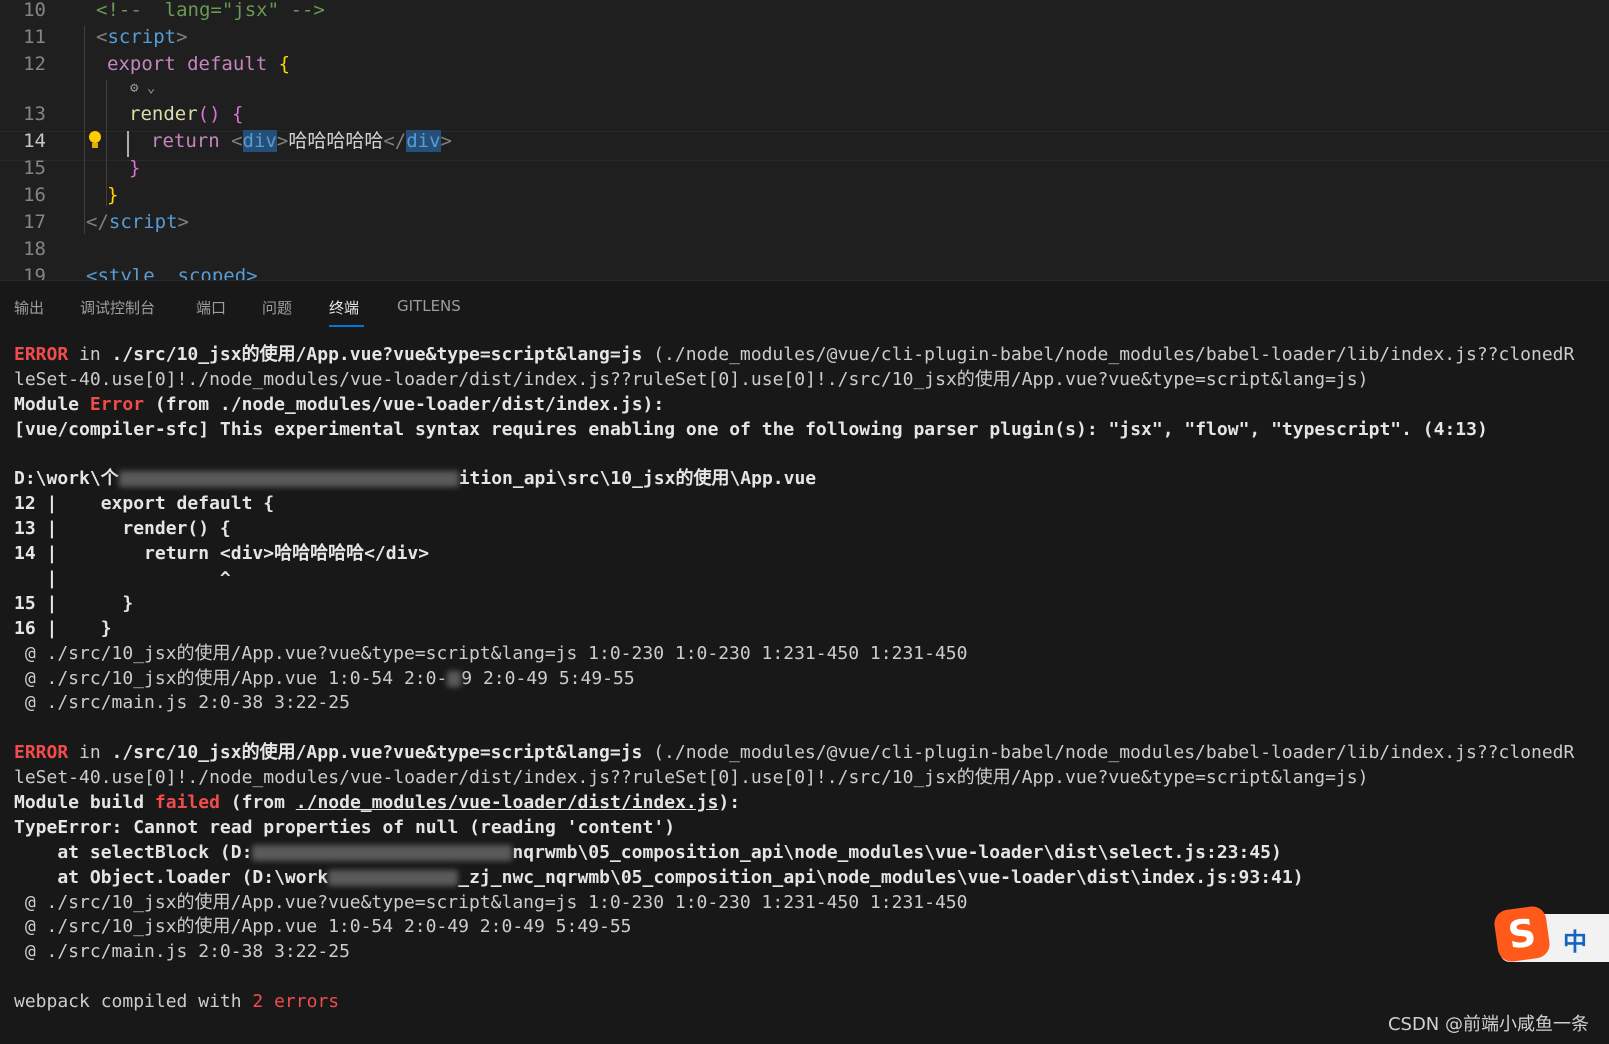 The image size is (1609, 1044). Describe the element at coordinates (804, 195) in the screenshot. I see `code-line-16: 16 }` at that location.